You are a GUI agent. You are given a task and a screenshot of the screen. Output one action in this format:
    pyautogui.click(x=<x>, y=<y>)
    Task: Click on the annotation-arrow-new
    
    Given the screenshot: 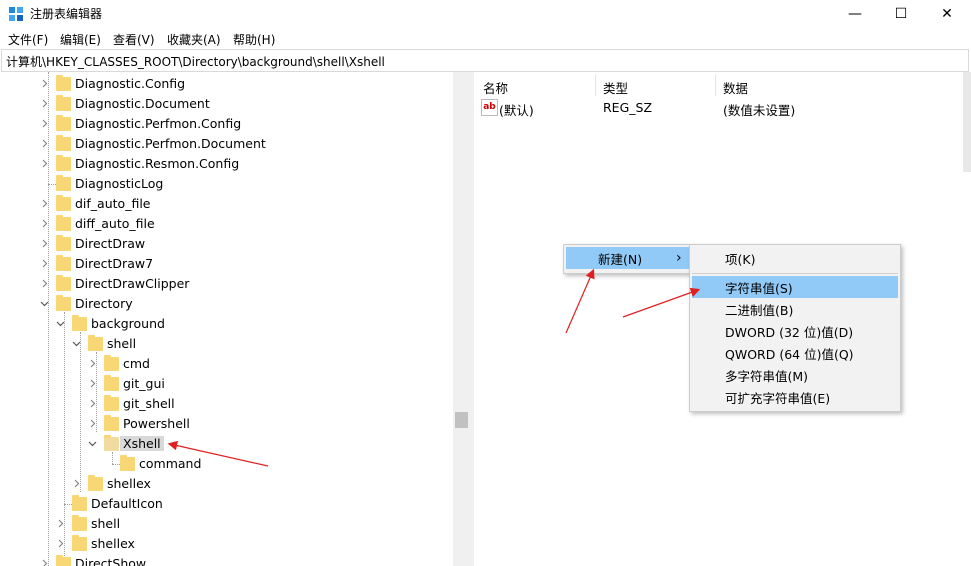 What is the action you would take?
    pyautogui.click(x=580, y=301)
    